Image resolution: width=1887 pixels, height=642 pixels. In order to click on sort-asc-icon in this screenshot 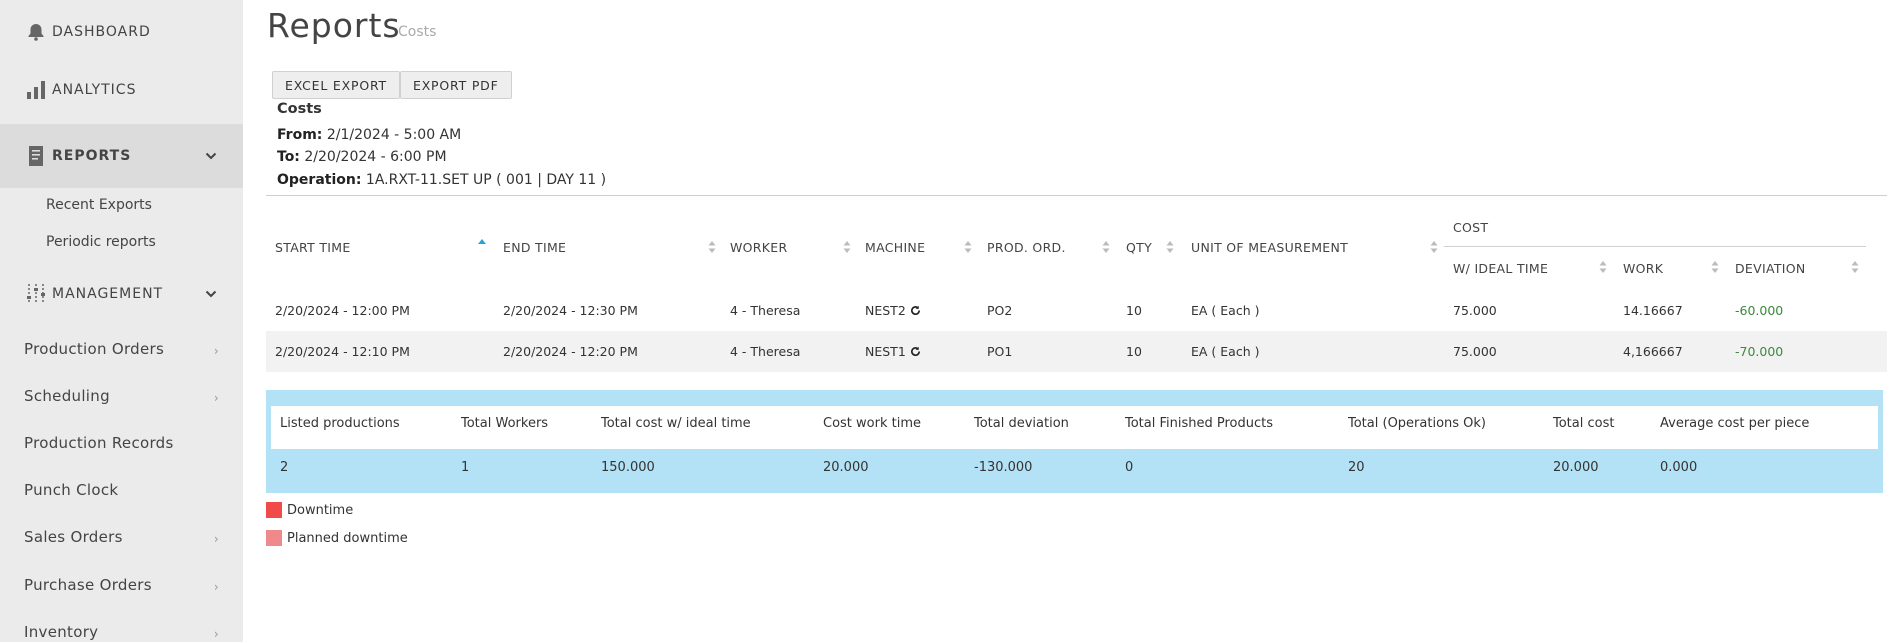, I will do `click(482, 244)`.